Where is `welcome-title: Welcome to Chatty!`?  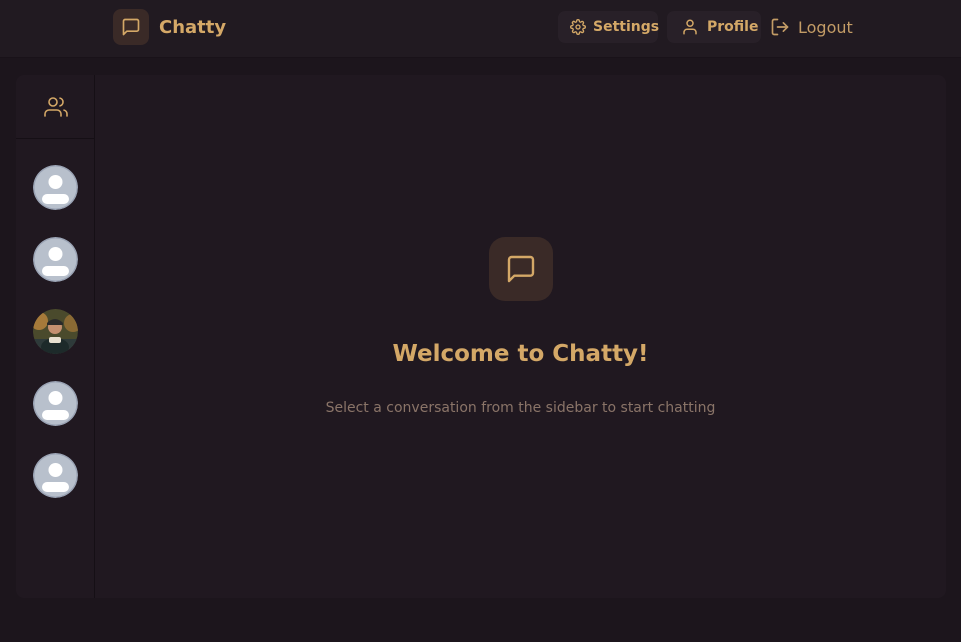
welcome-title: Welcome to Chatty! is located at coordinates (520, 354).